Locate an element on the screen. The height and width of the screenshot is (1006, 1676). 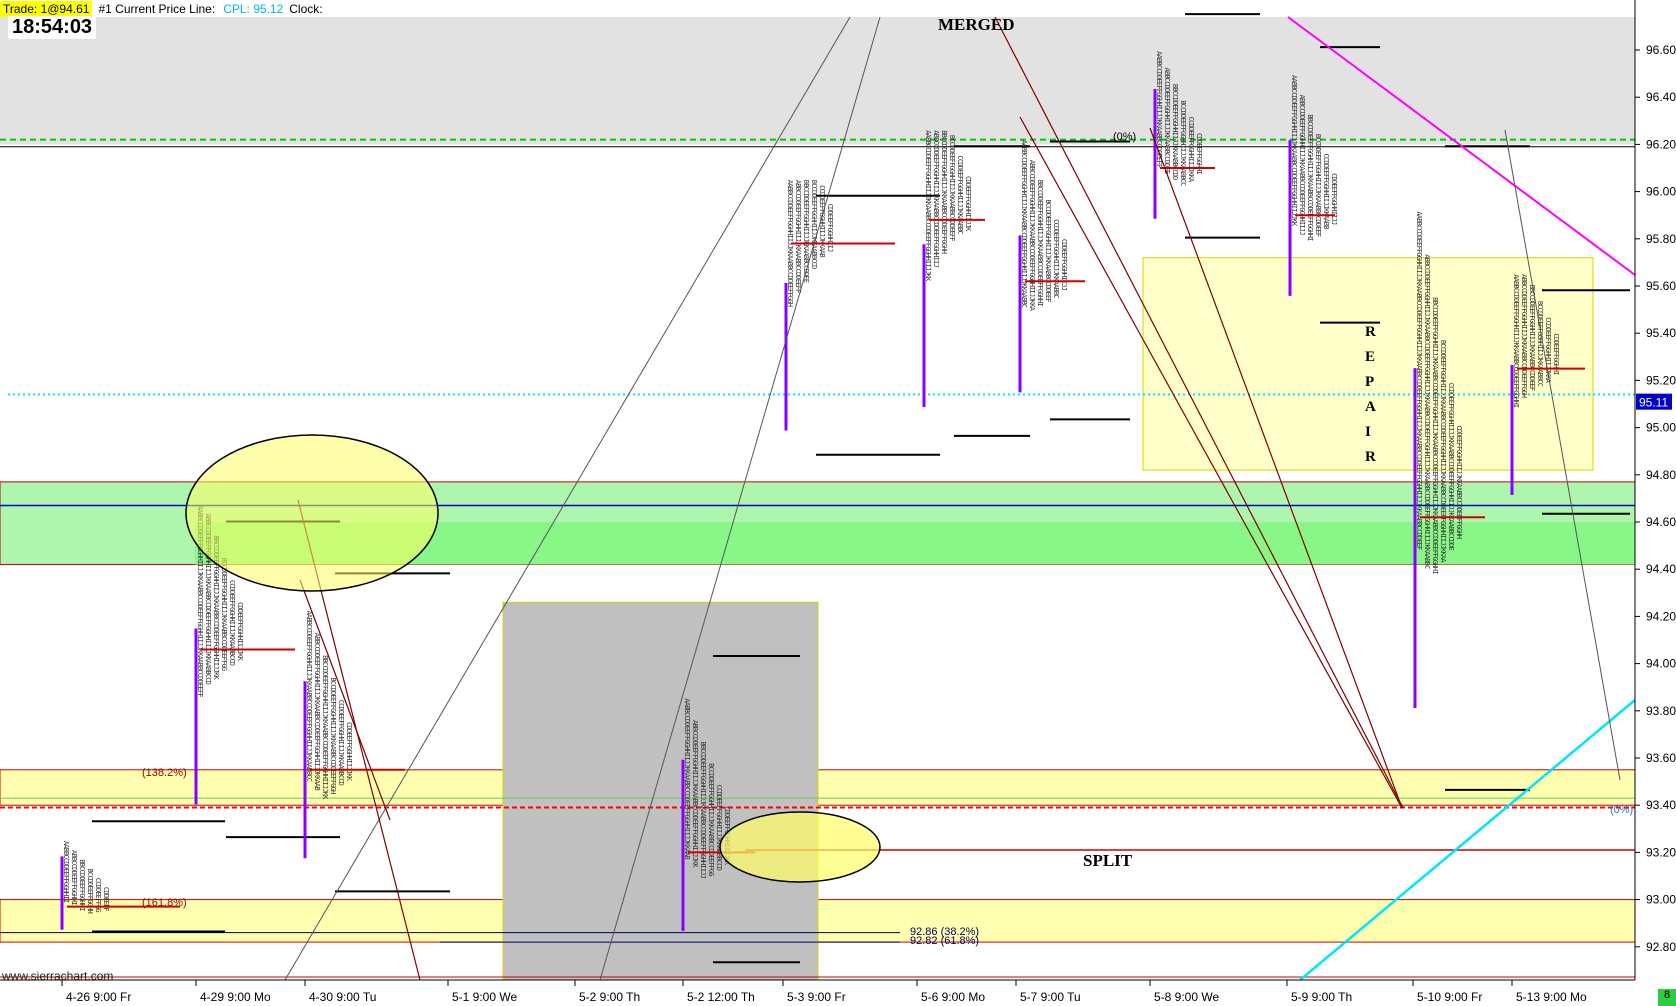
x-tick-label: 5-7 9:00 Tu is located at coordinates (1050, 997).